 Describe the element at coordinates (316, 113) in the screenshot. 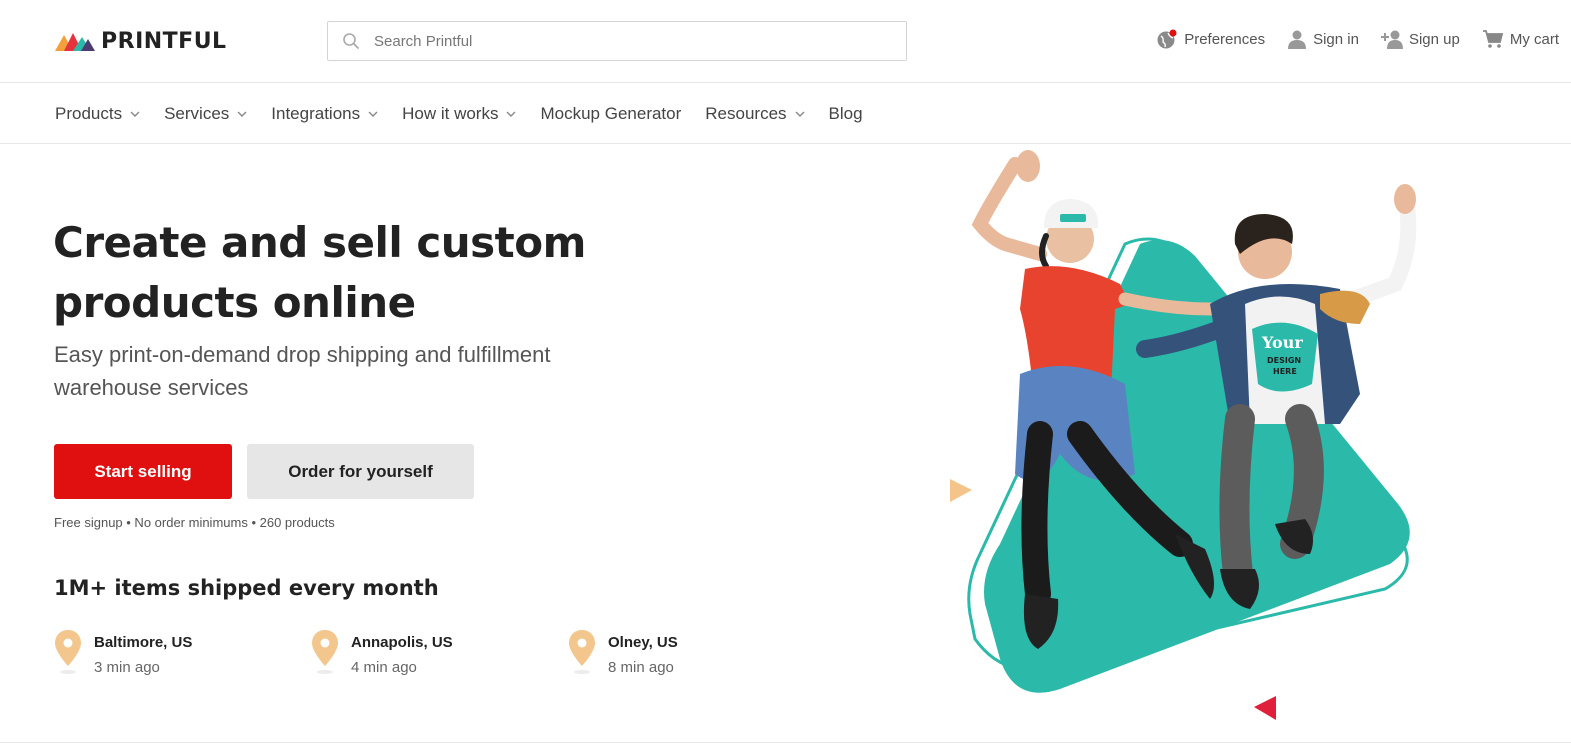

I see `nav-label: Integrations` at that location.